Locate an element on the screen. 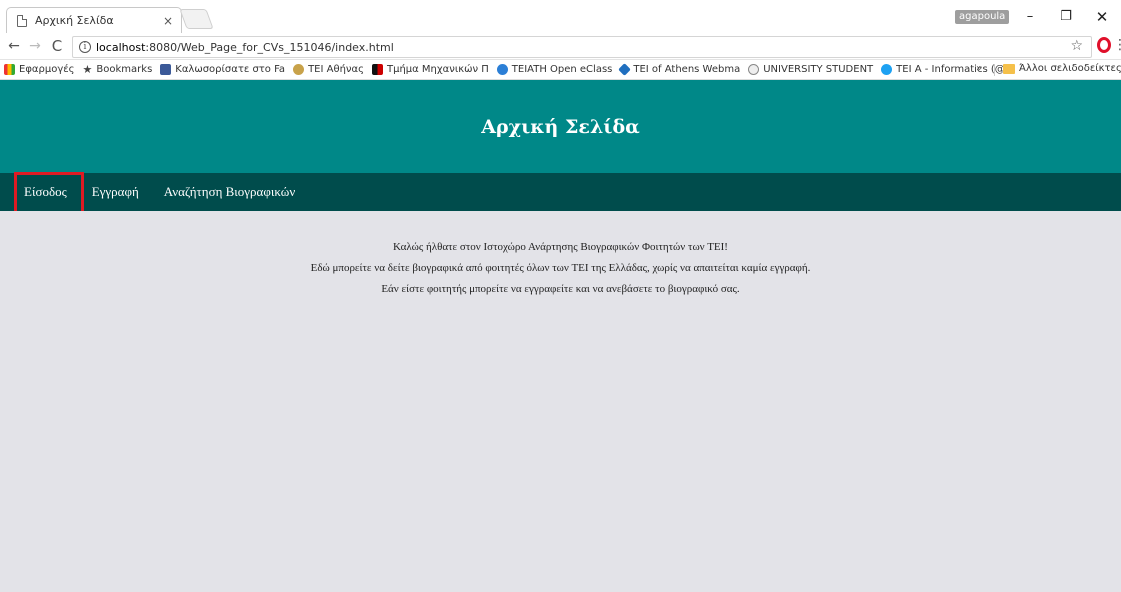 The width and height of the screenshot is (1121, 592). bookmark-label: Εφαρμογές is located at coordinates (47, 69).